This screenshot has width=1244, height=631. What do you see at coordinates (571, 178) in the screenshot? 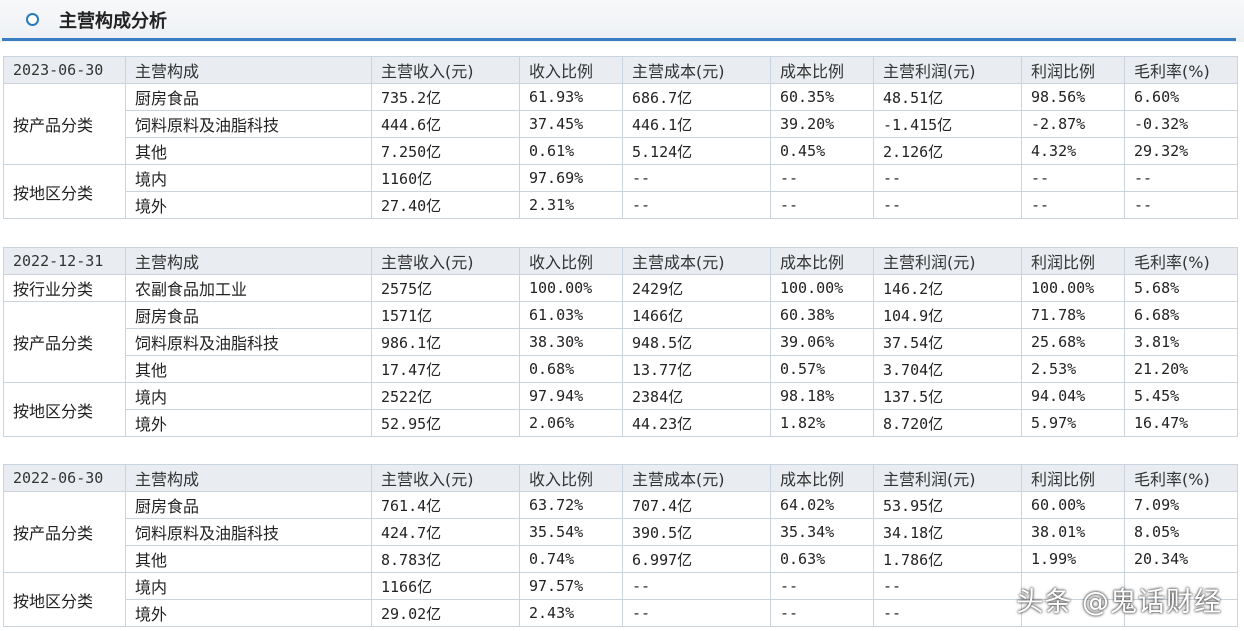
I see `table-cell: 97.69%` at bounding box center [571, 178].